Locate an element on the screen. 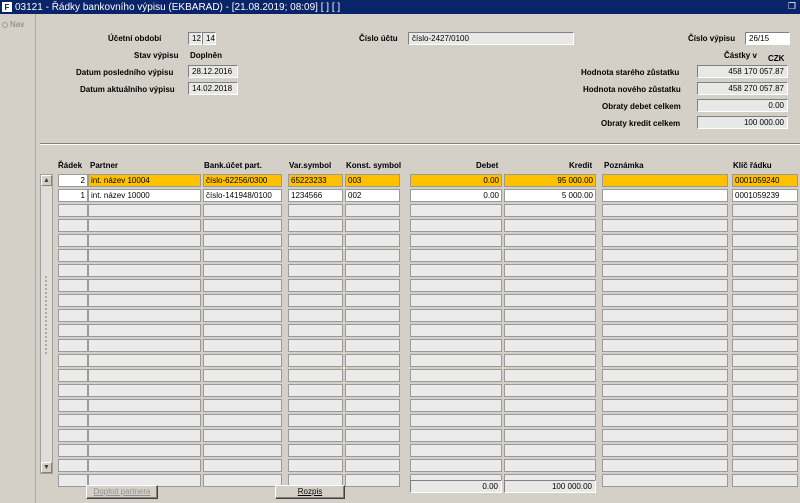 This screenshot has width=800, height=503. cell-klic: 0001059240 is located at coordinates (765, 180).